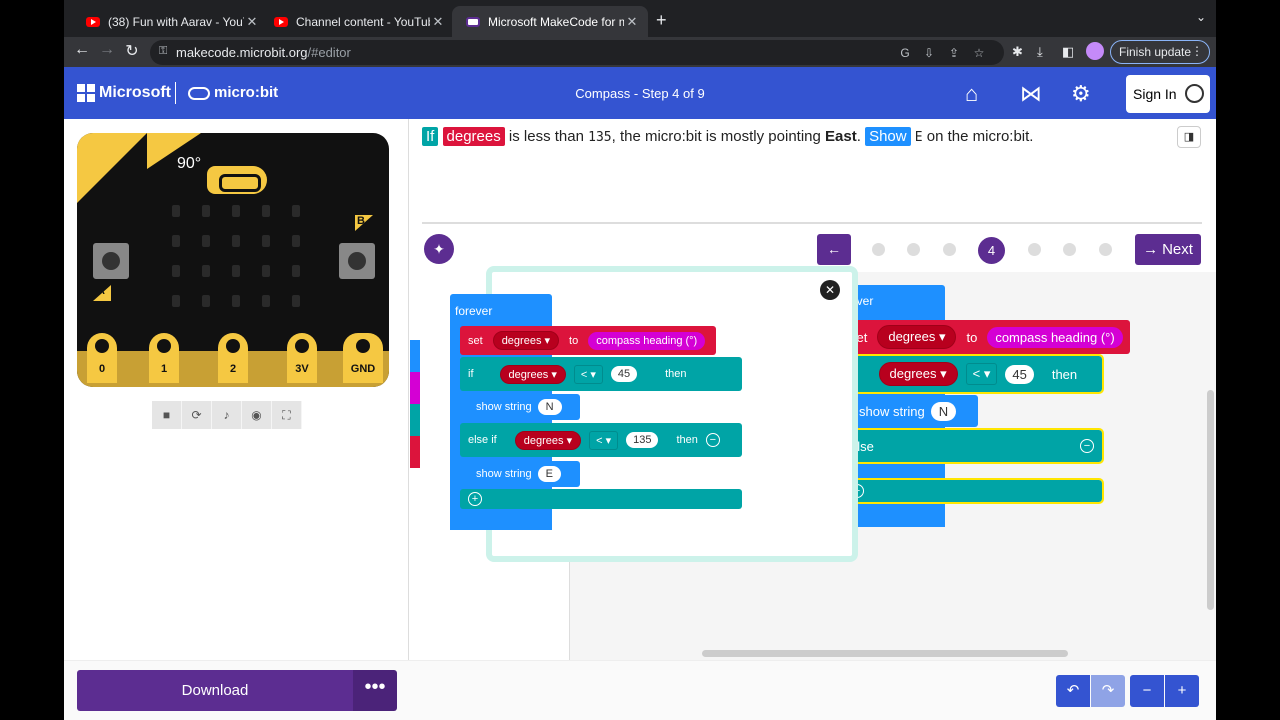 The image size is (1280, 720). I want to click on string-input: N, so click(943, 411).